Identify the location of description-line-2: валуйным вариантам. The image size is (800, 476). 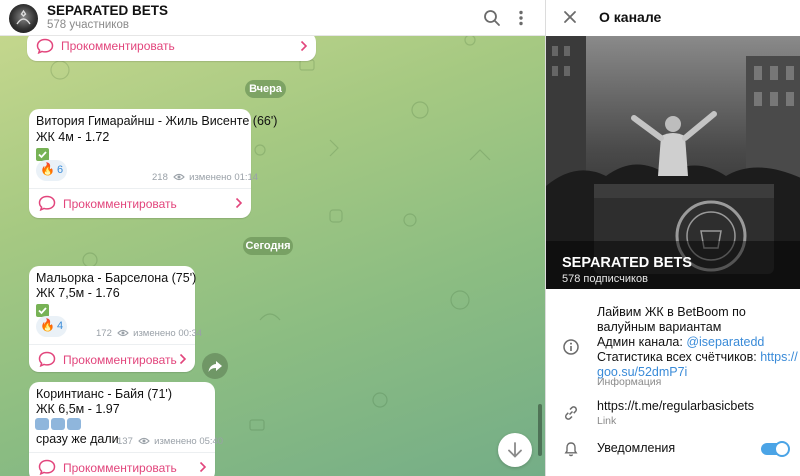
(659, 327).